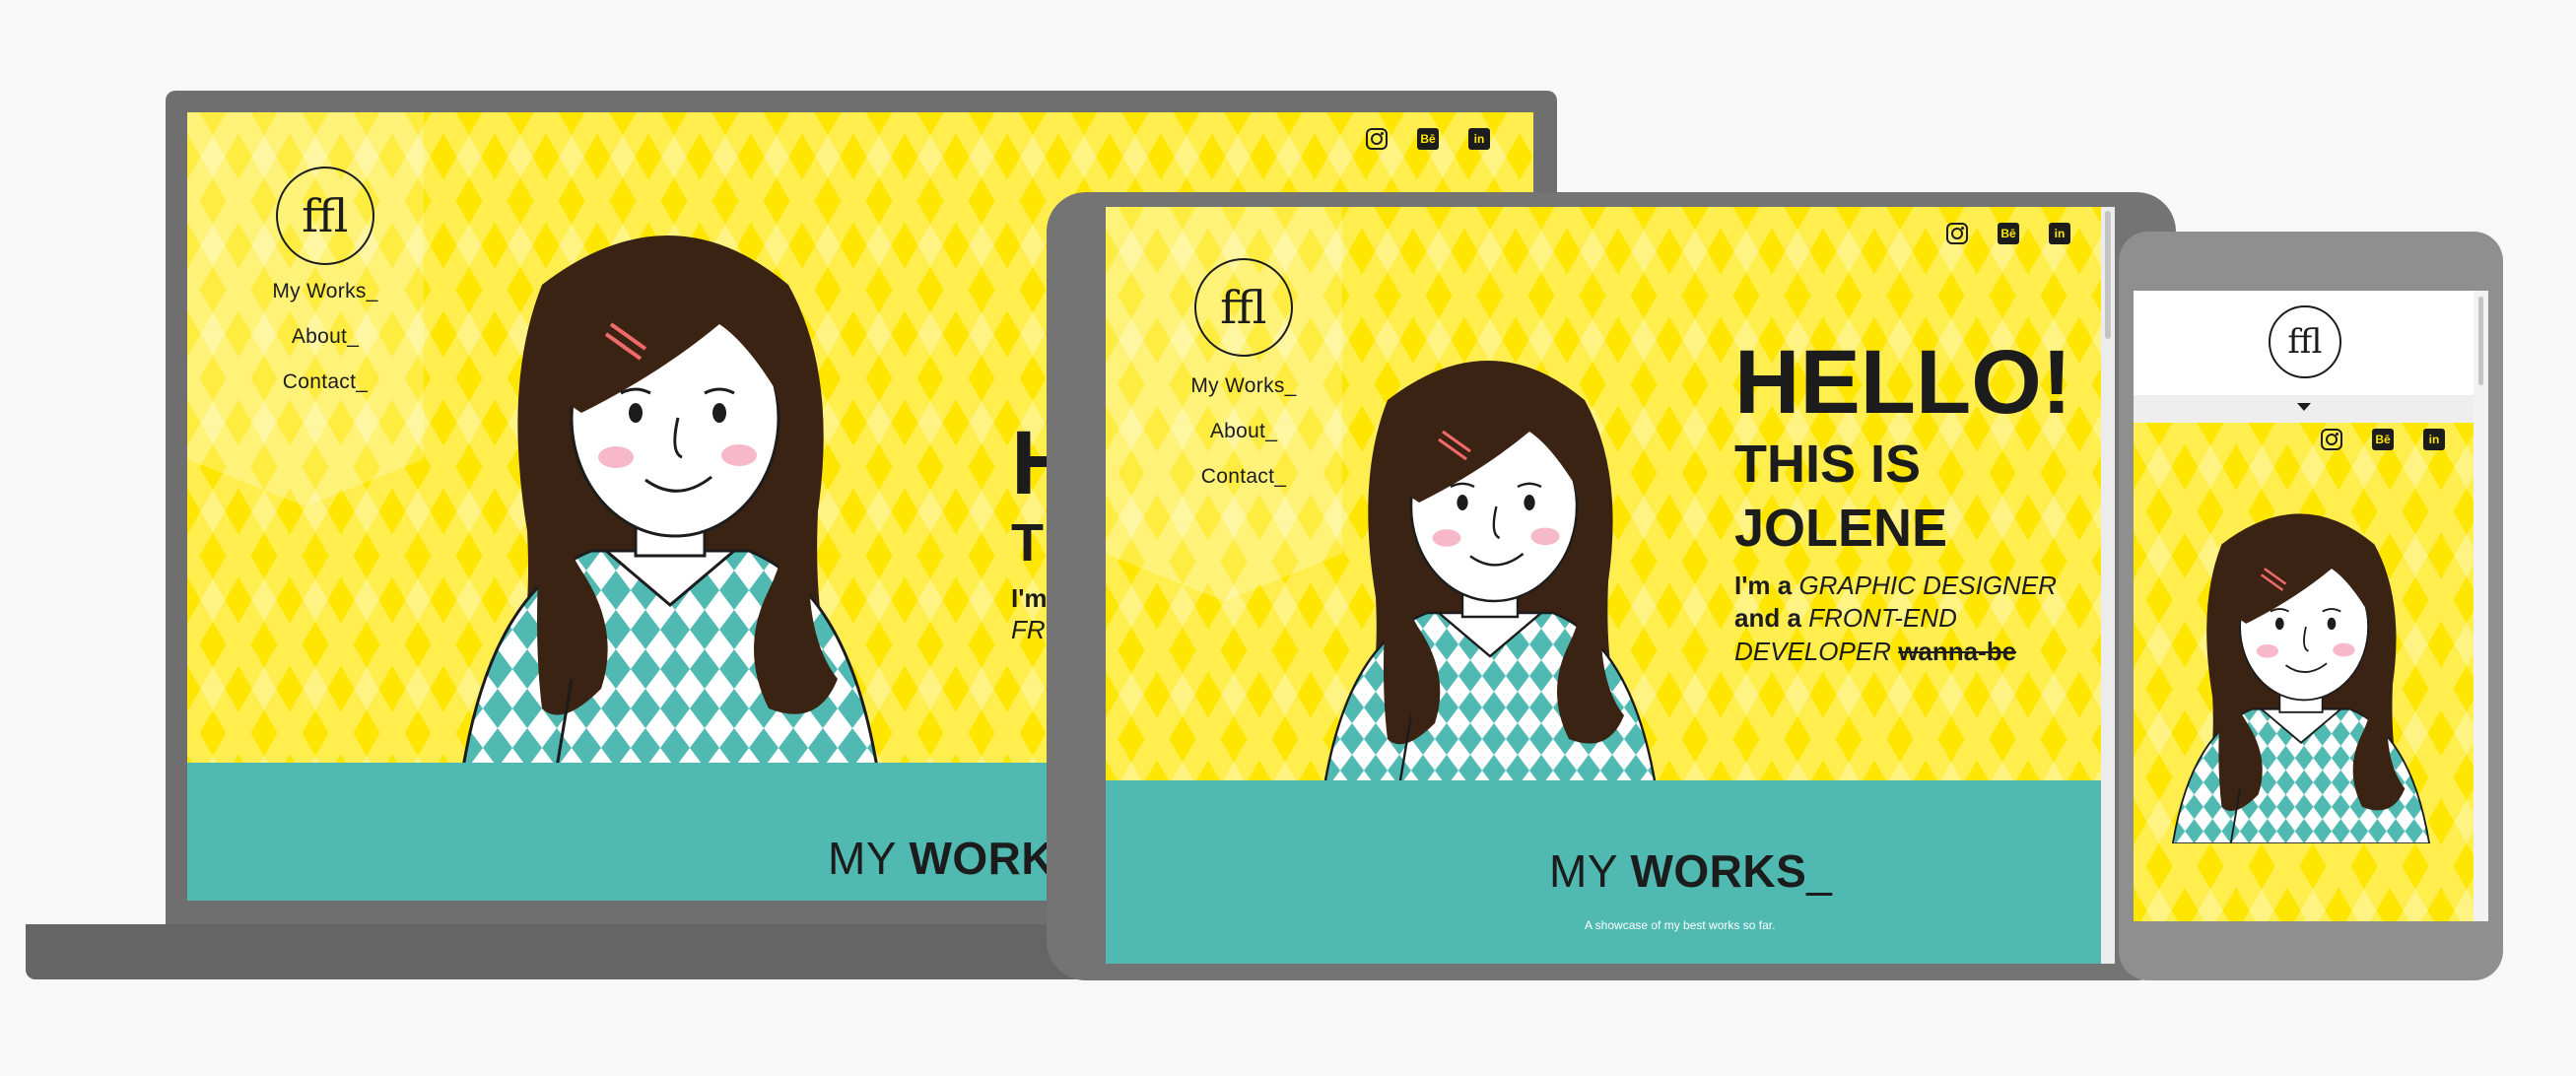 Image resolution: width=2576 pixels, height=1076 pixels. What do you see at coordinates (1027, 542) in the screenshot?
I see `hero-this-is-partial: T` at bounding box center [1027, 542].